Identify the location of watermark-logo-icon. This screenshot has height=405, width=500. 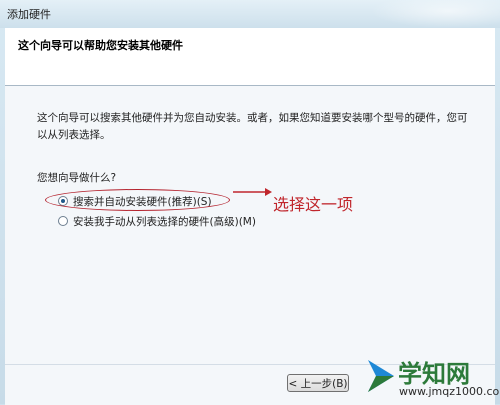
(381, 376).